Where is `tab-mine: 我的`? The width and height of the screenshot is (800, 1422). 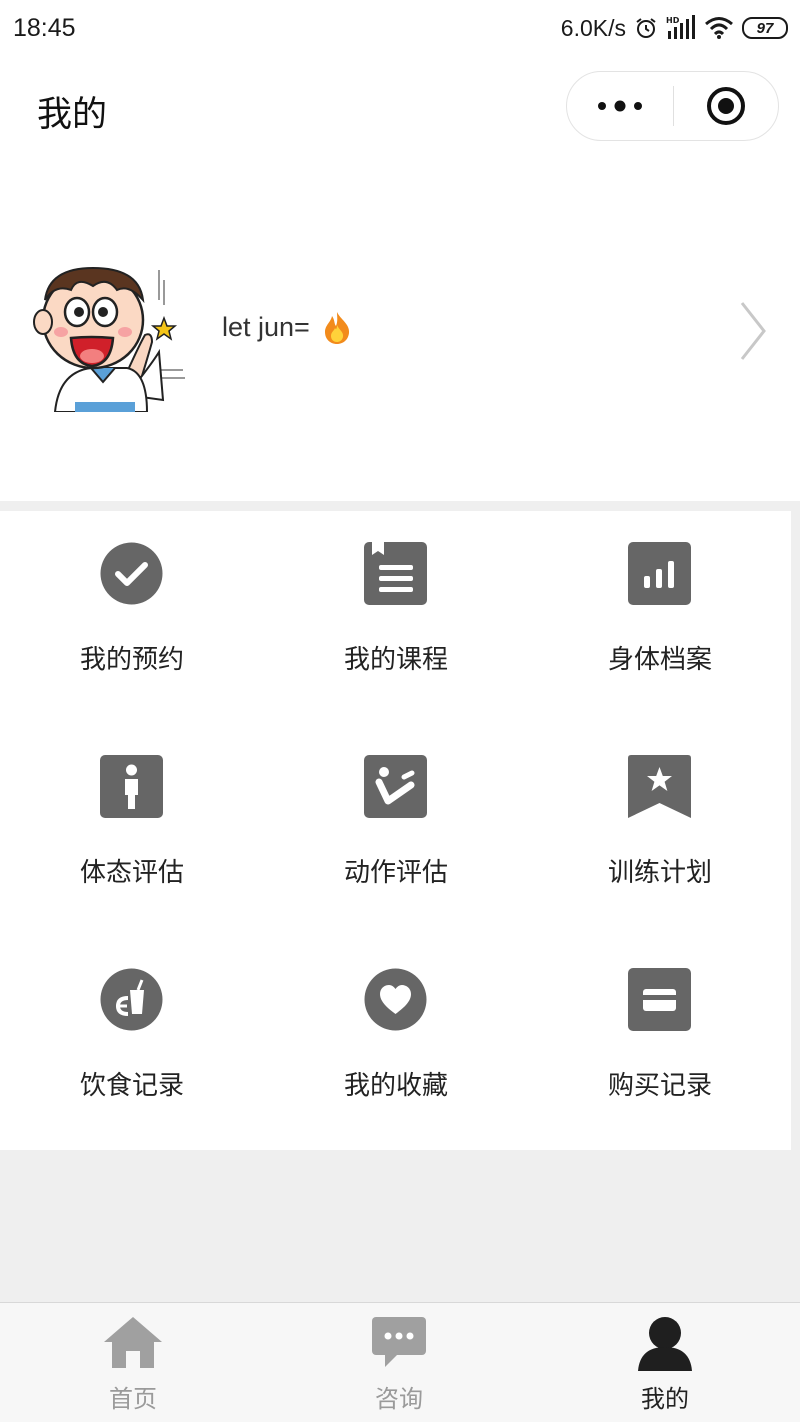
tab-mine: 我的 is located at coordinates (665, 1362).